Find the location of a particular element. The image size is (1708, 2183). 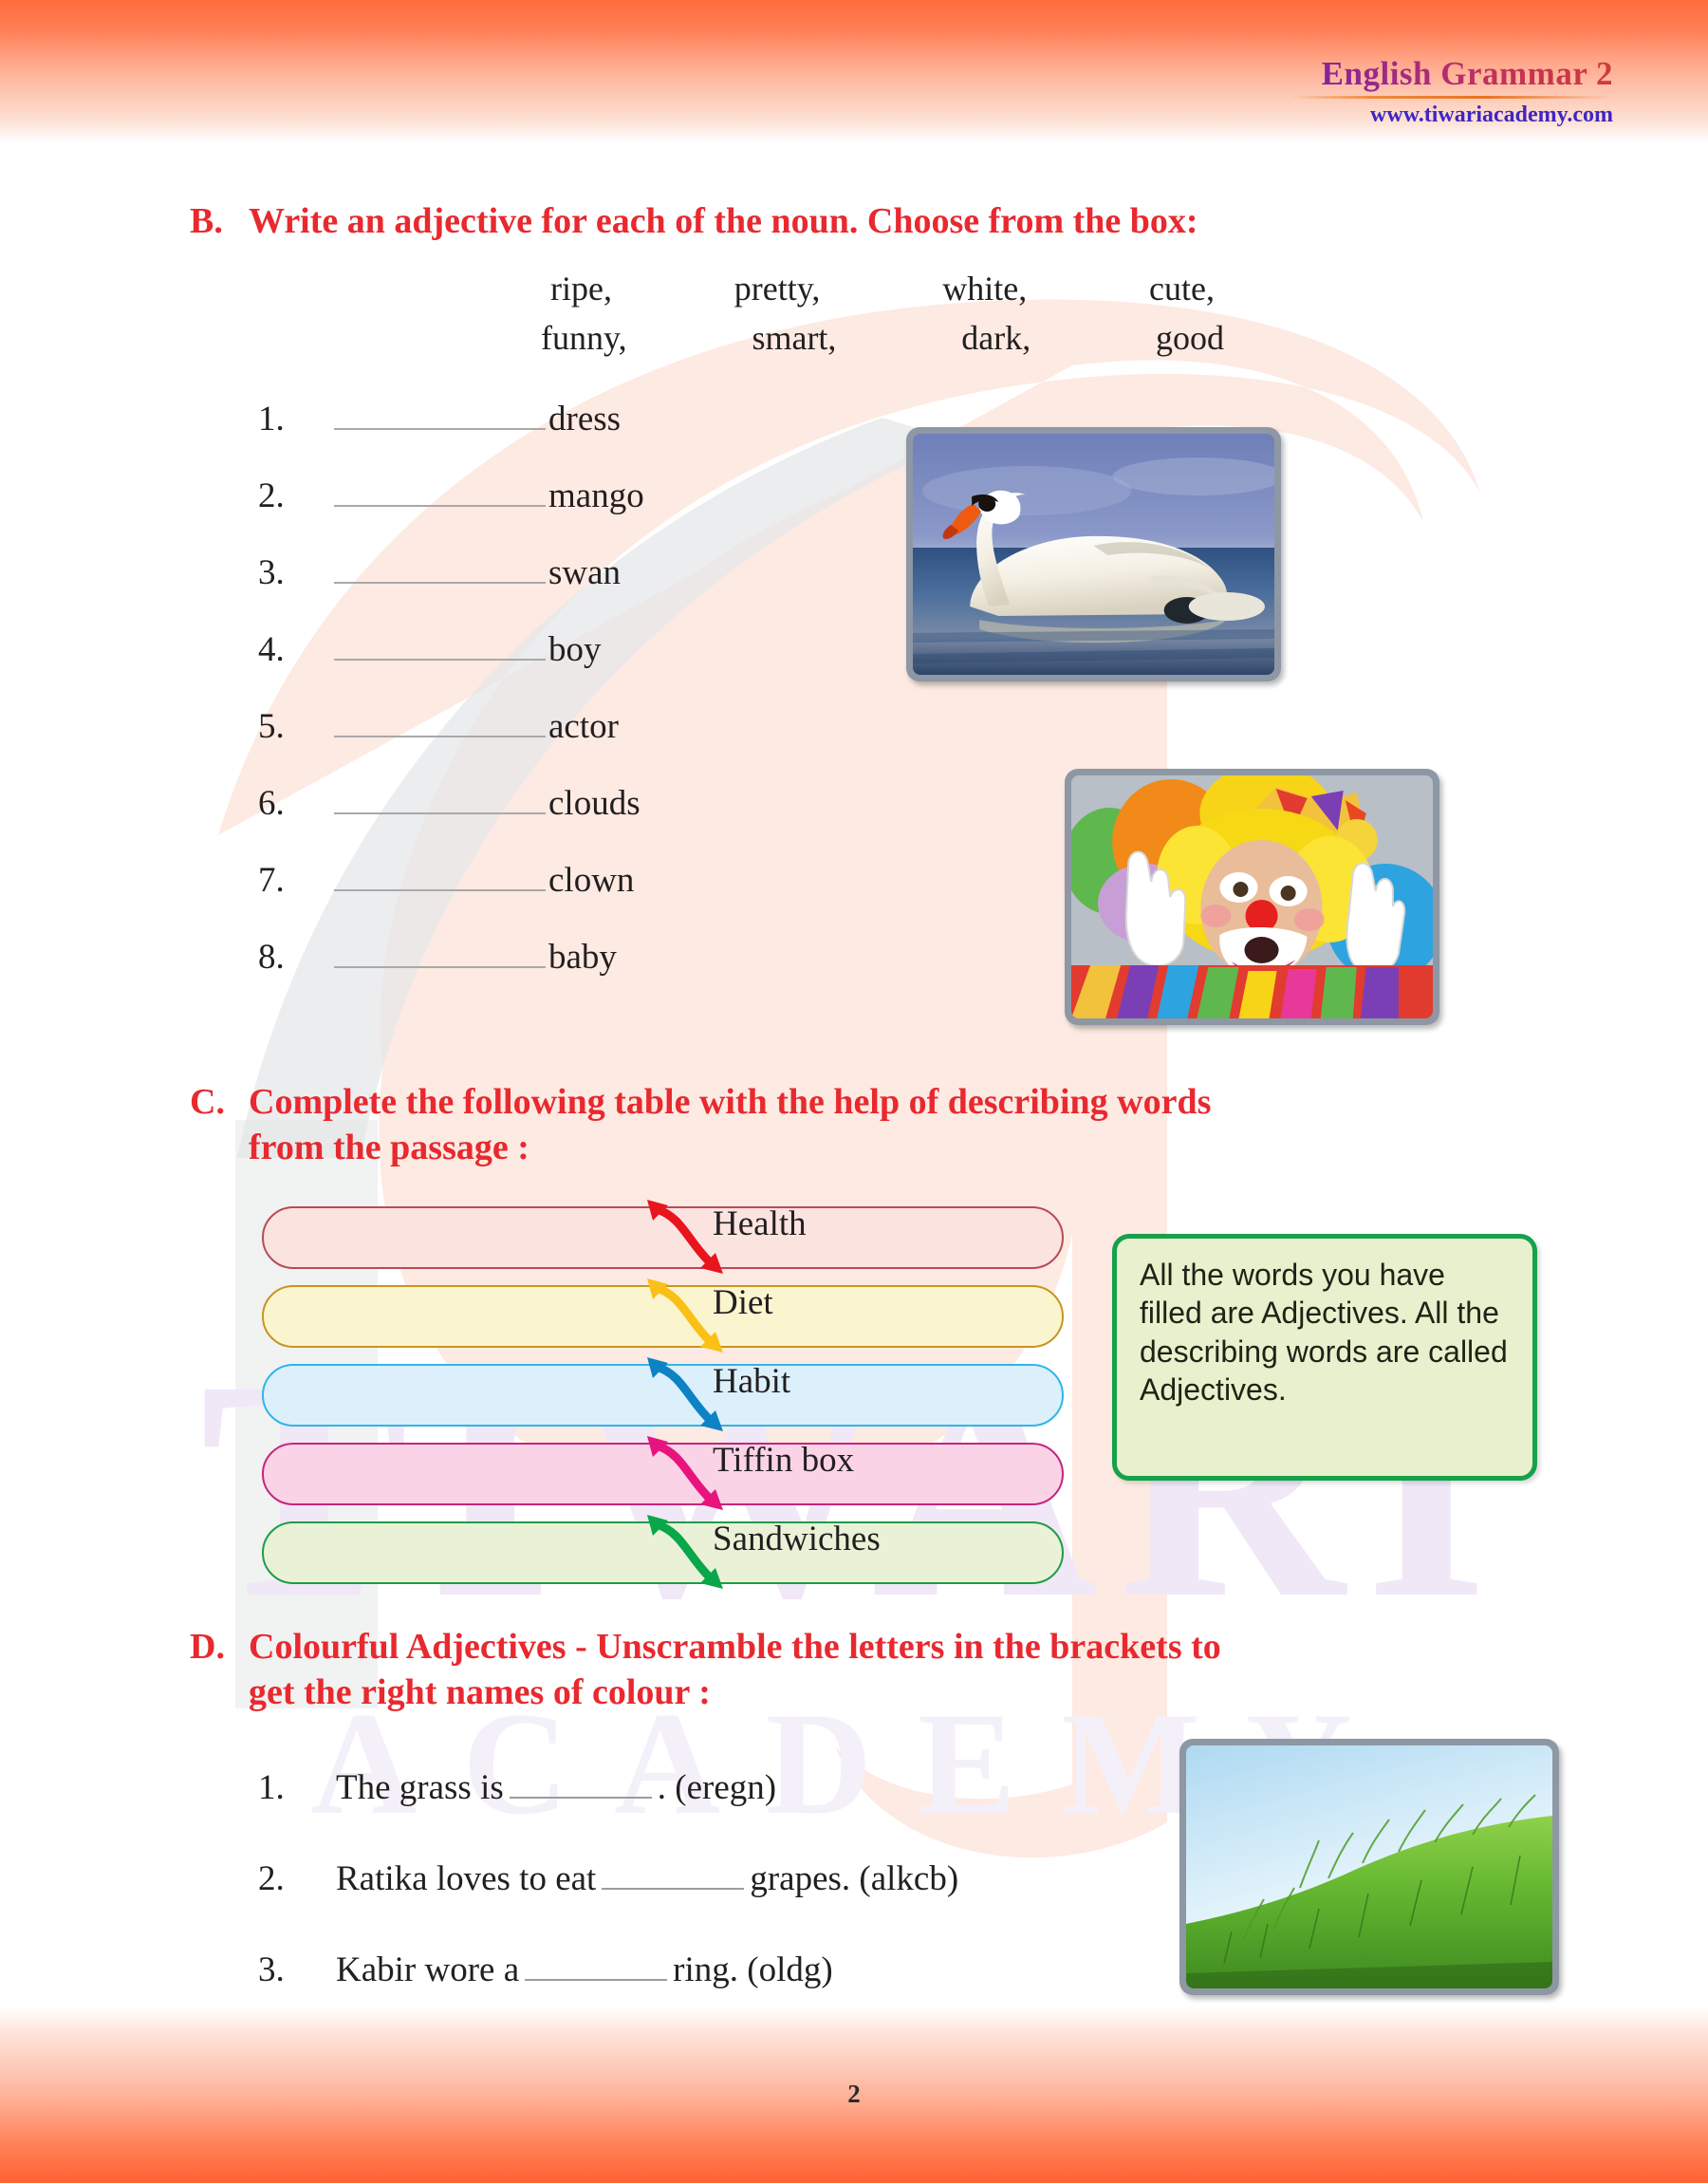

clown-photo is located at coordinates (1252, 897).